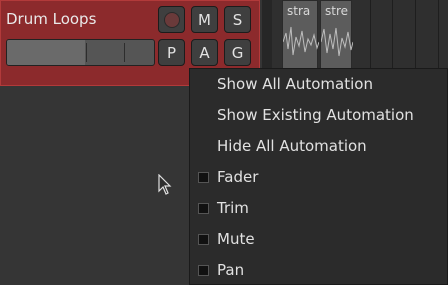  What do you see at coordinates (236, 239) in the screenshot?
I see `menu-item-label: Mute` at bounding box center [236, 239].